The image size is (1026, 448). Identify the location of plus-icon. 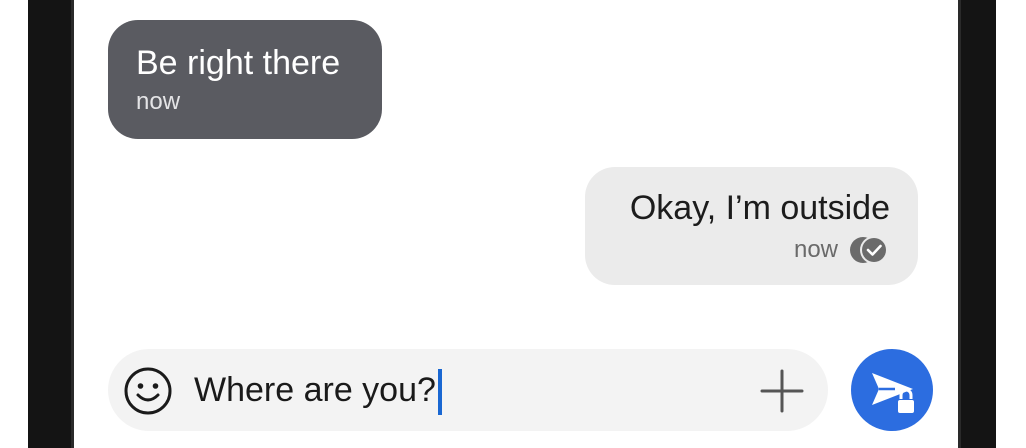
(782, 391).